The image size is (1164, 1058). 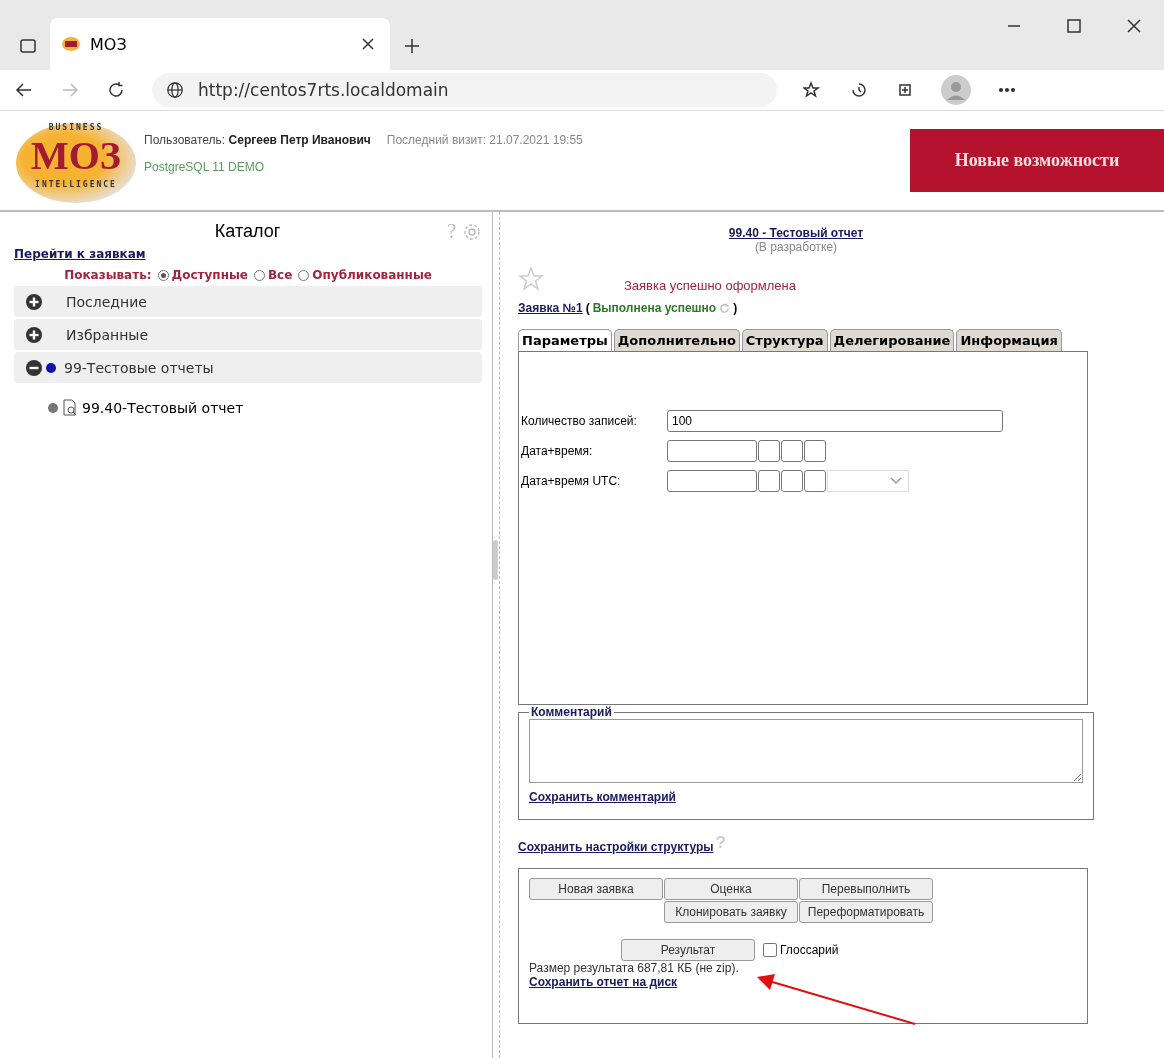 What do you see at coordinates (108, 275) in the screenshot?
I see `show-label: Показывать:` at bounding box center [108, 275].